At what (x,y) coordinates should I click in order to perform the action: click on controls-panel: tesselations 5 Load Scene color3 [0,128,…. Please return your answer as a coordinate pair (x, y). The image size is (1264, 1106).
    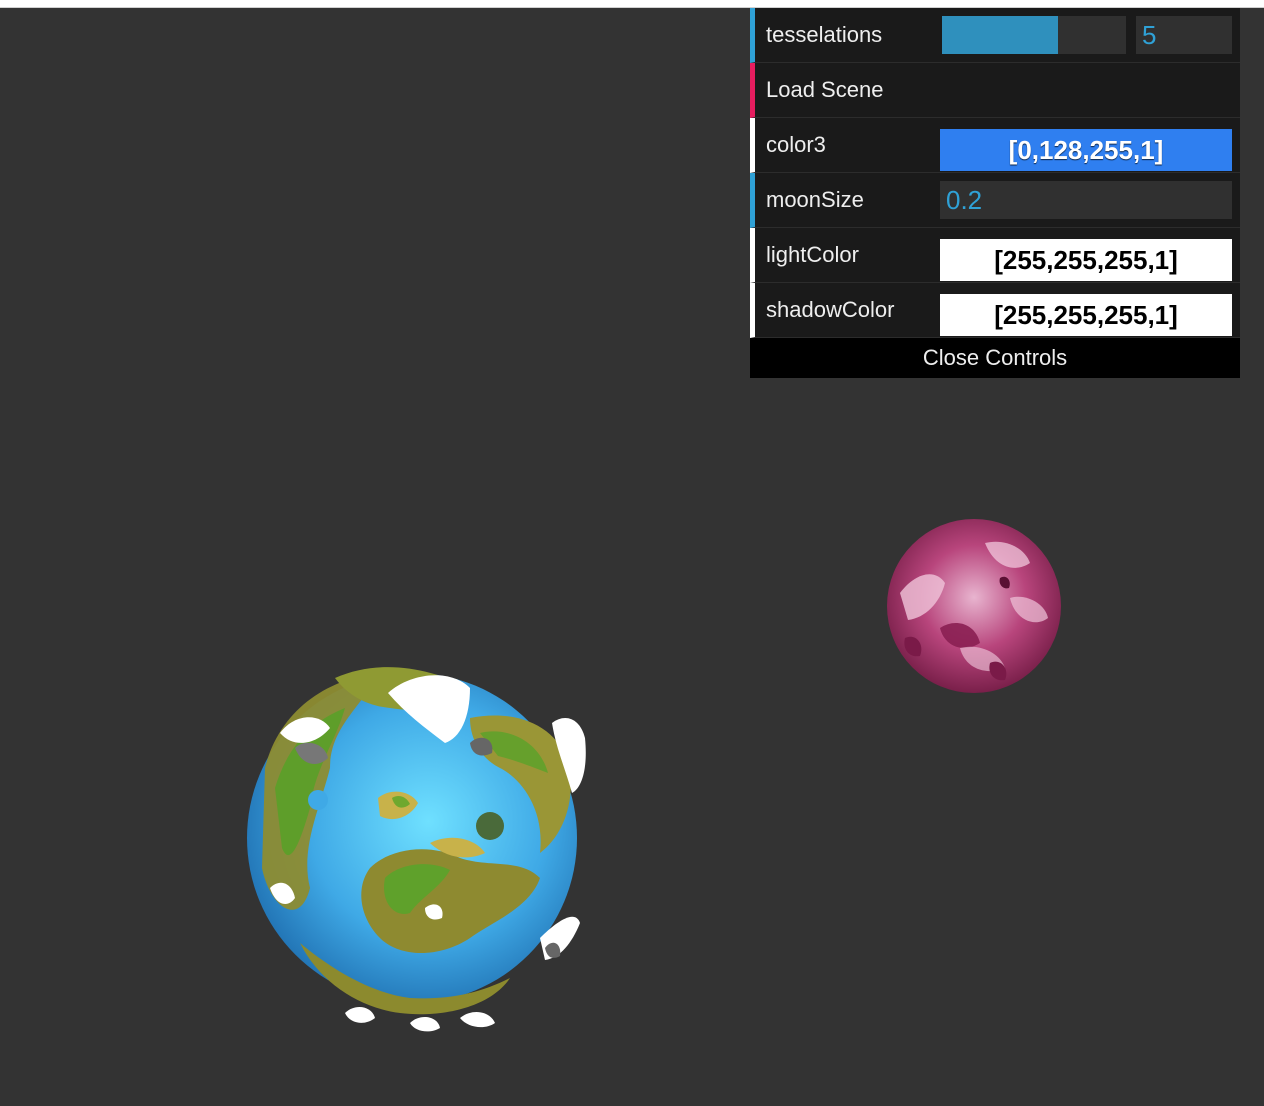
    Looking at the image, I should click on (995, 193).